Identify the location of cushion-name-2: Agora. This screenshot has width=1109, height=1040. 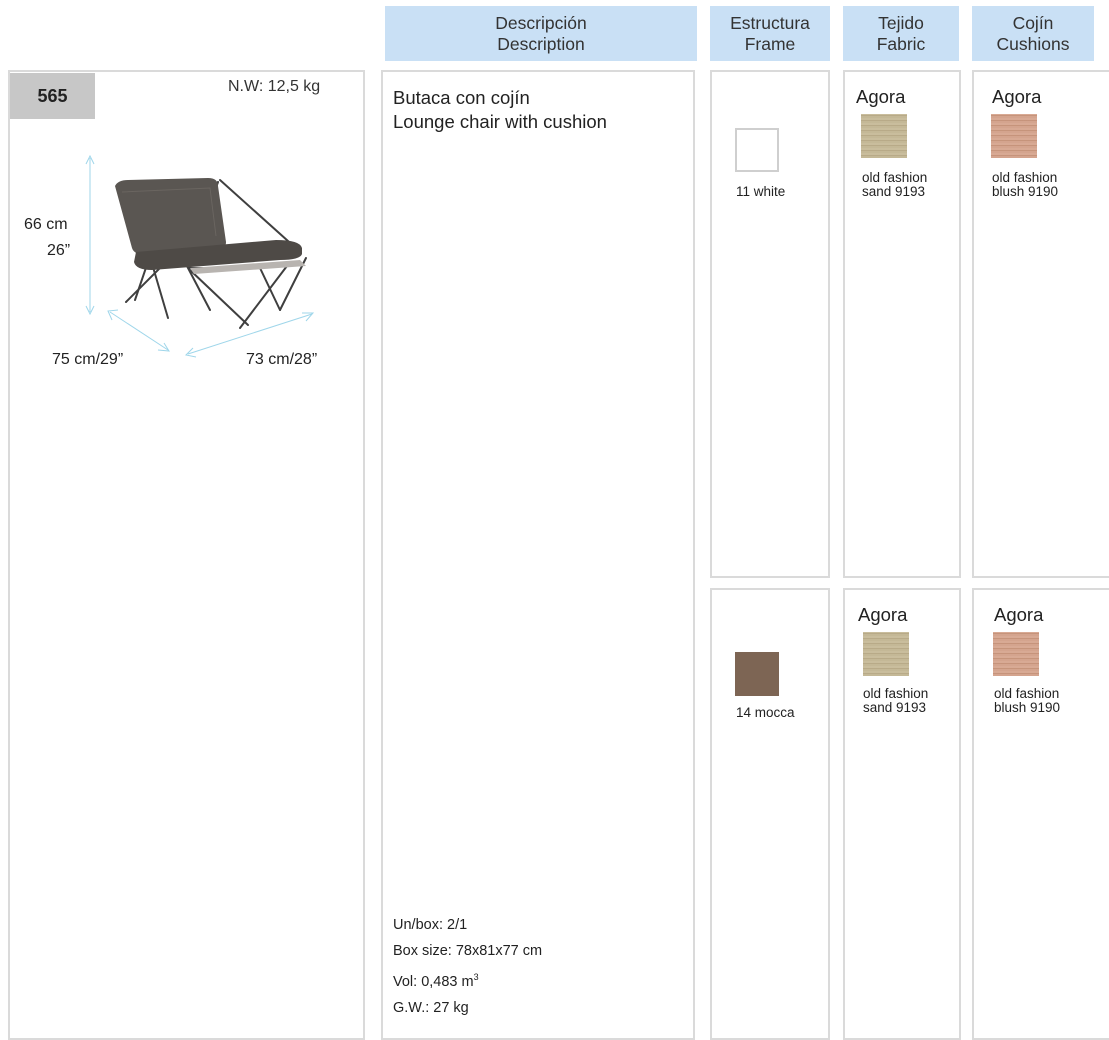
(1019, 614).